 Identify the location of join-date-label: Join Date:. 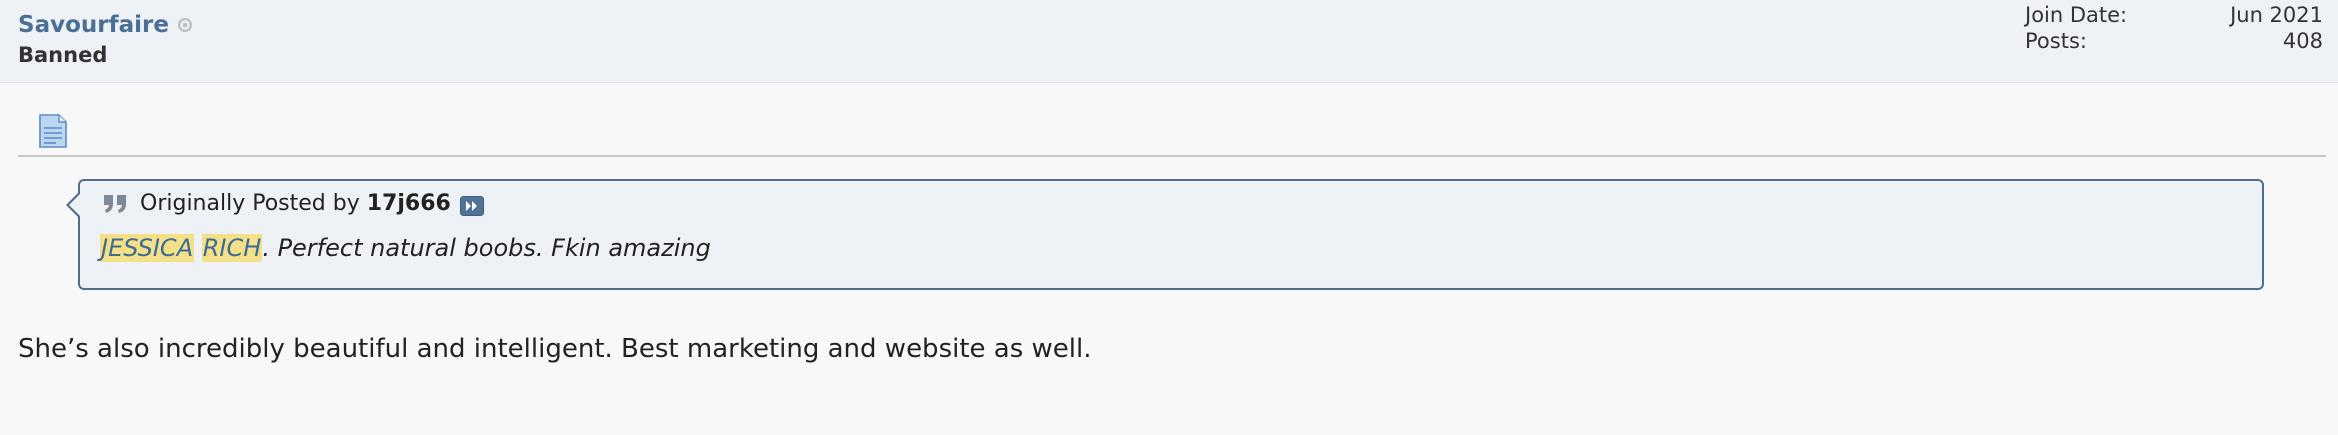
(2076, 15).